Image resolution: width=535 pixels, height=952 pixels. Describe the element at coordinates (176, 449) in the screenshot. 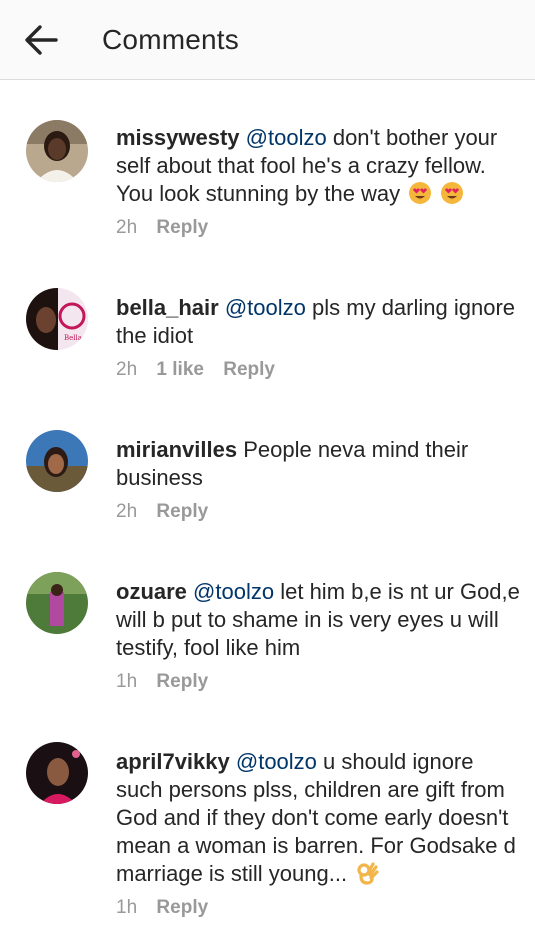

I see `comment-username: mirianvilles` at that location.